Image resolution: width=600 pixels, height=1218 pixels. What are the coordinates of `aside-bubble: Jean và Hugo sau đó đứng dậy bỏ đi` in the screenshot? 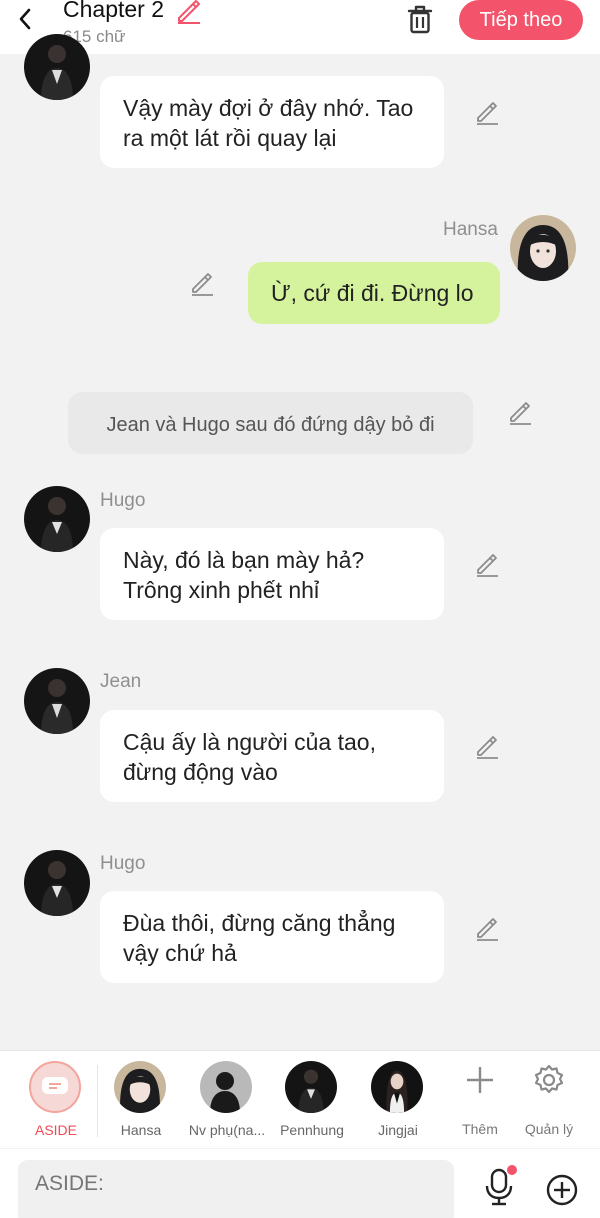 It's located at (270, 423).